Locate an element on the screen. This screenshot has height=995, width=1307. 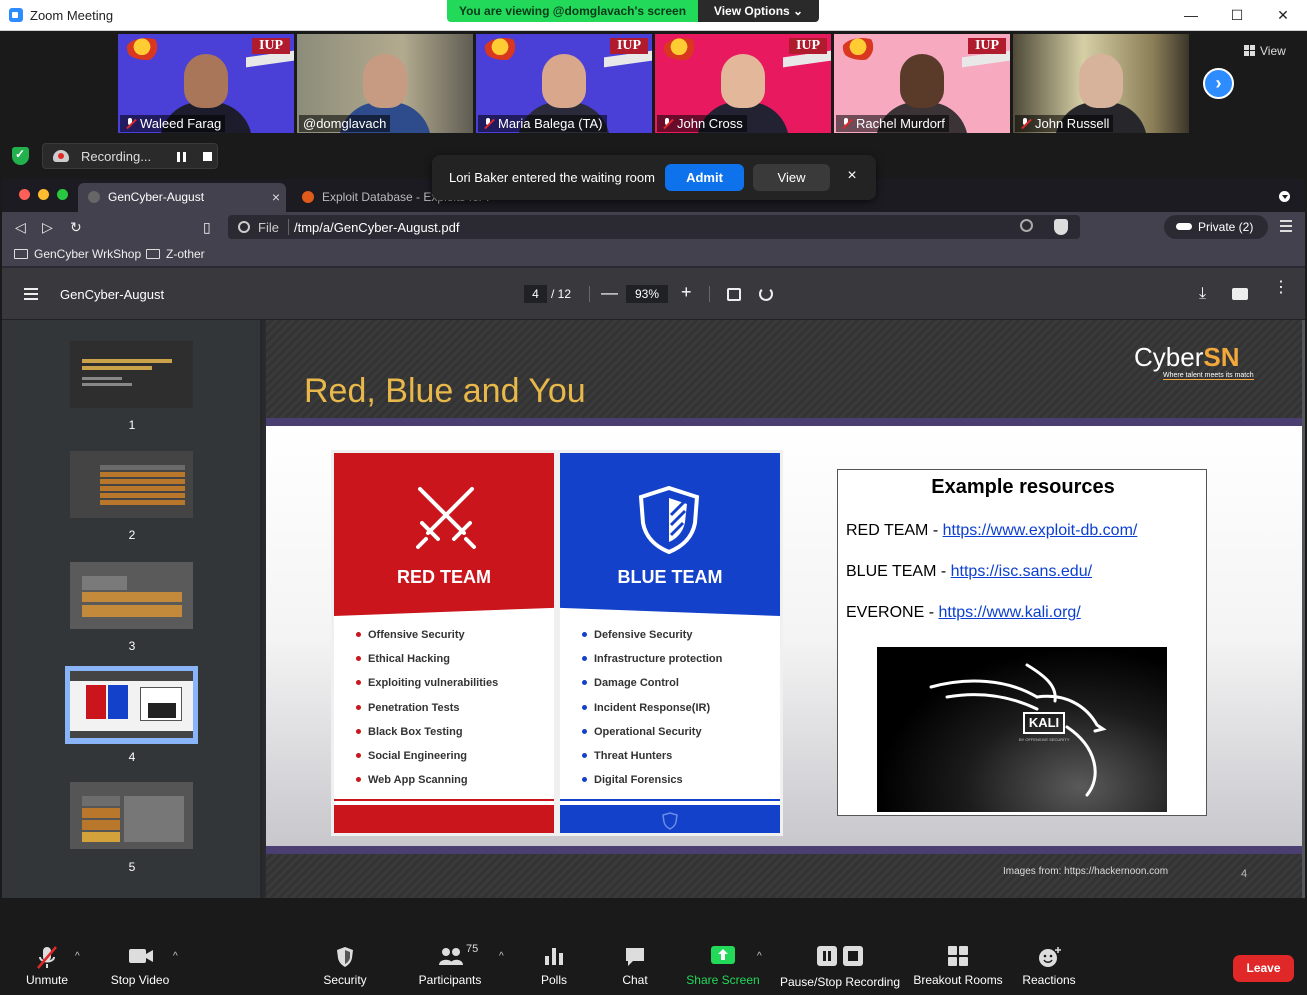
bookmark-folder-z-other: Z-other is located at coordinates (175, 254).